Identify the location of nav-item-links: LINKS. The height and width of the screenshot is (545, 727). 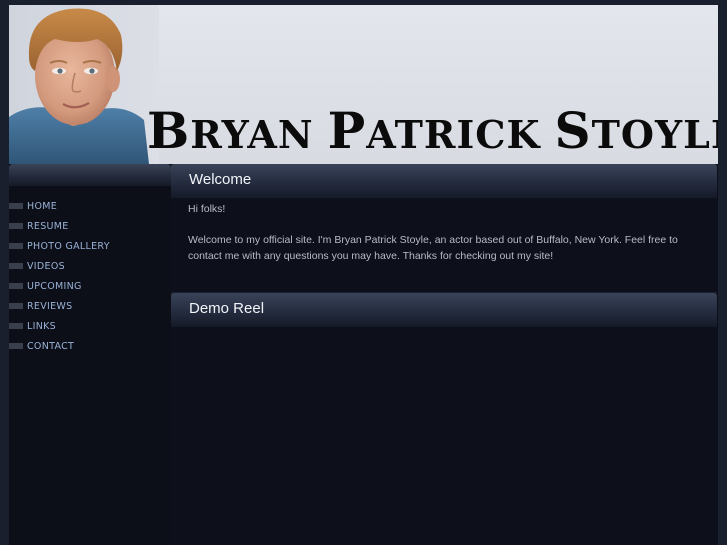
(59, 326).